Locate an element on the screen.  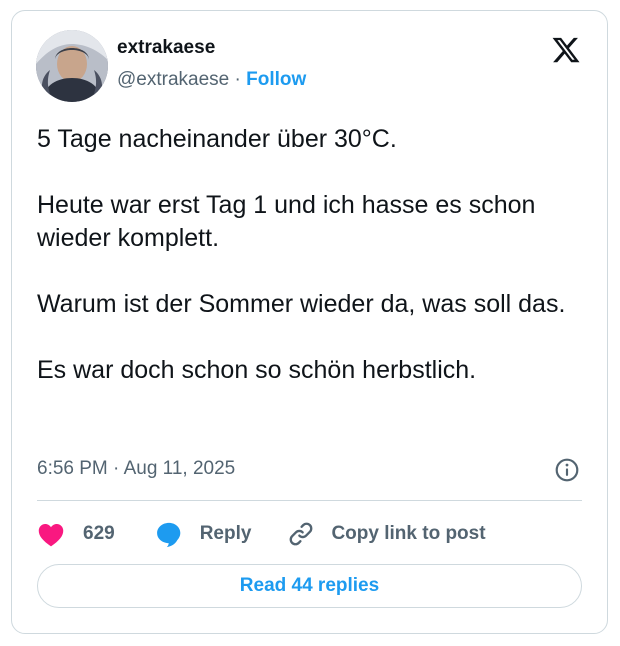
tweet-timestamp: 6:56 PM · Aug 11, 2025 is located at coordinates (136, 469).